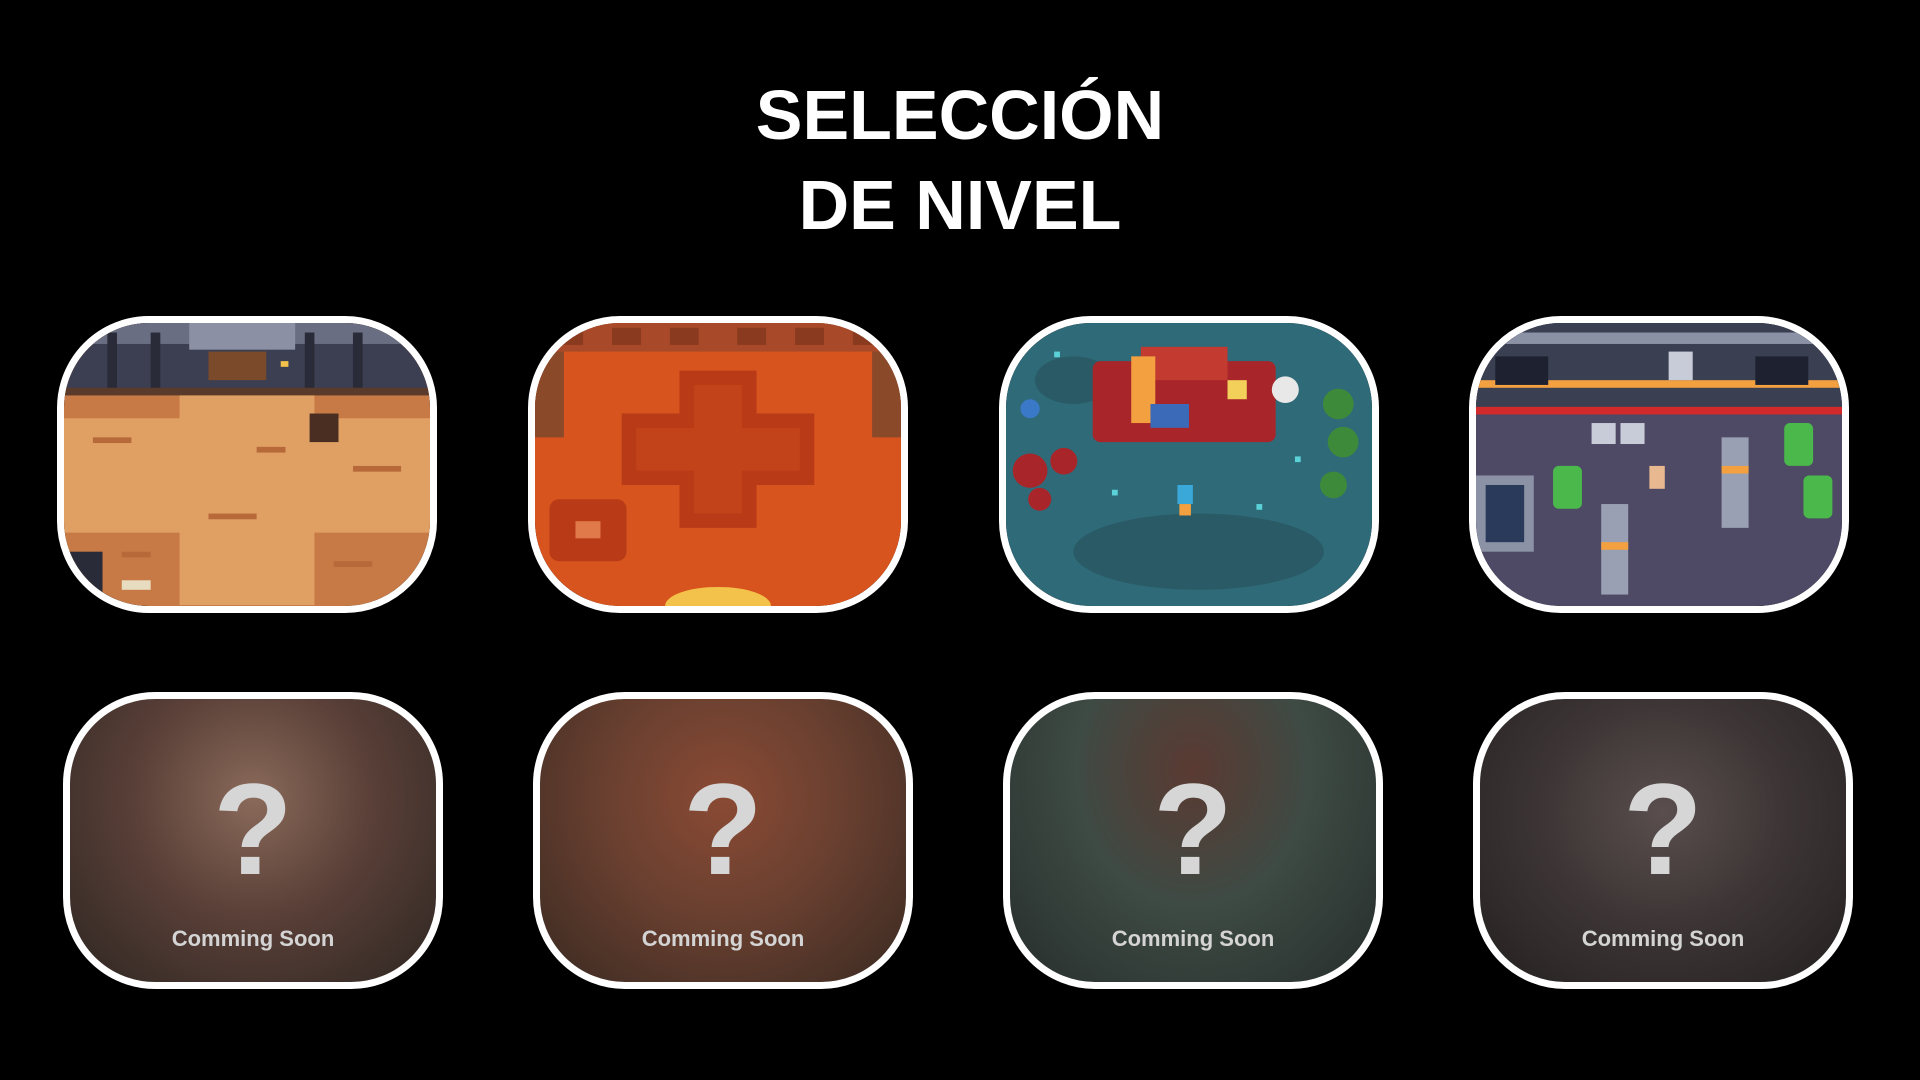 This screenshot has width=1920, height=1080. I want to click on locked-level-card-2: ? Comming Soon, so click(723, 840).